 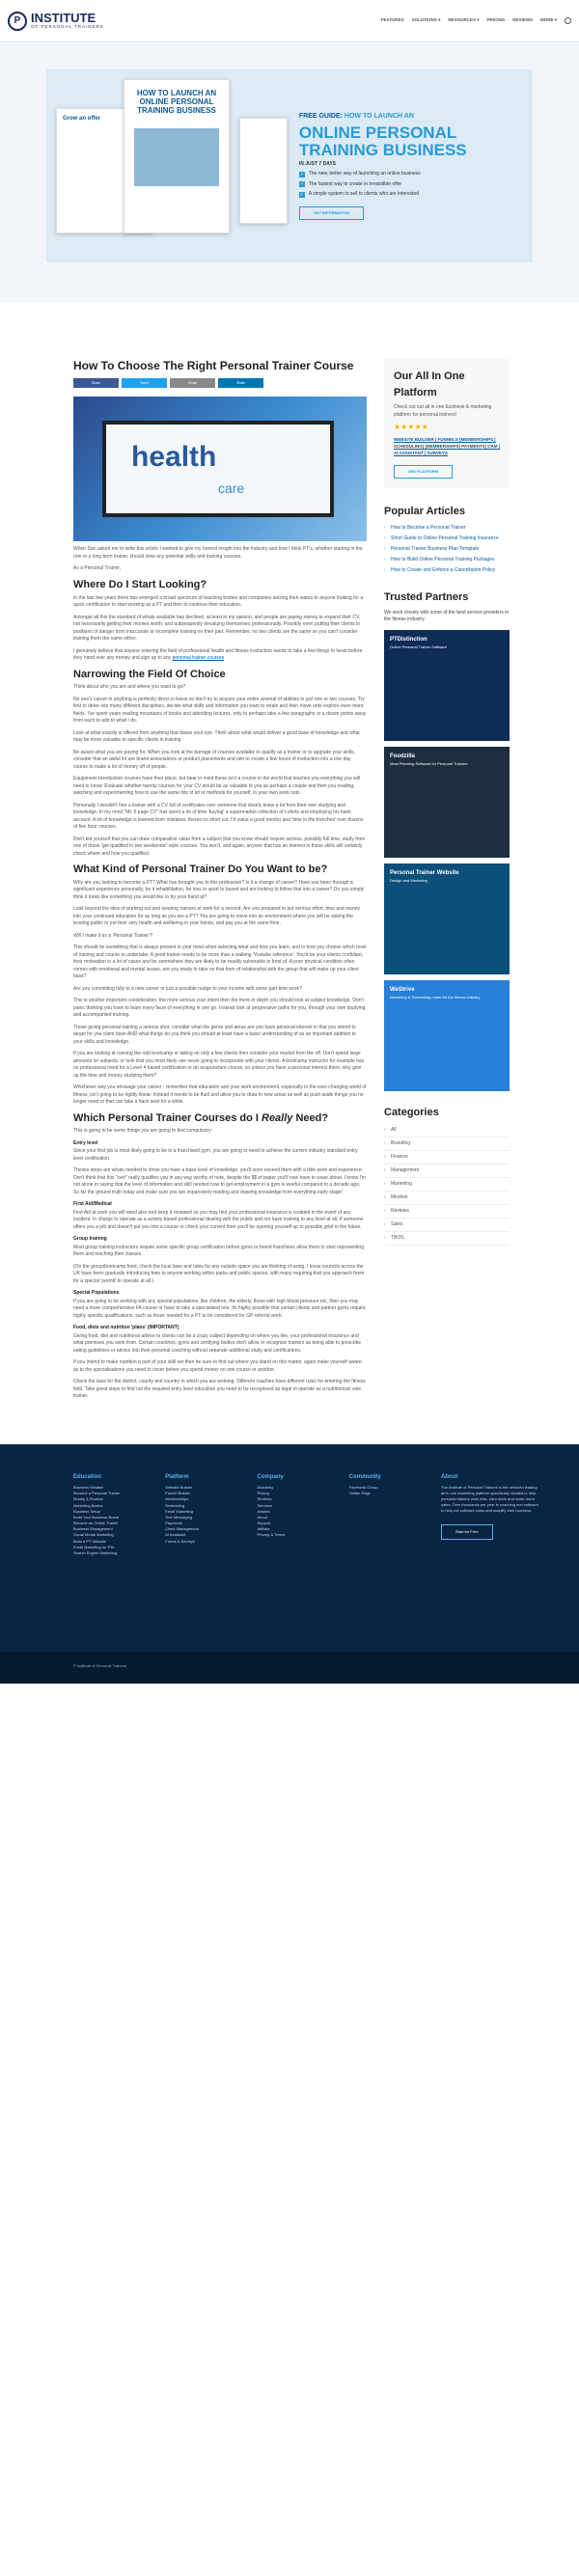 What do you see at coordinates (112, 936) in the screenshot?
I see `paragraph: Will I make it as a 'Personal Trainer'?` at bounding box center [112, 936].